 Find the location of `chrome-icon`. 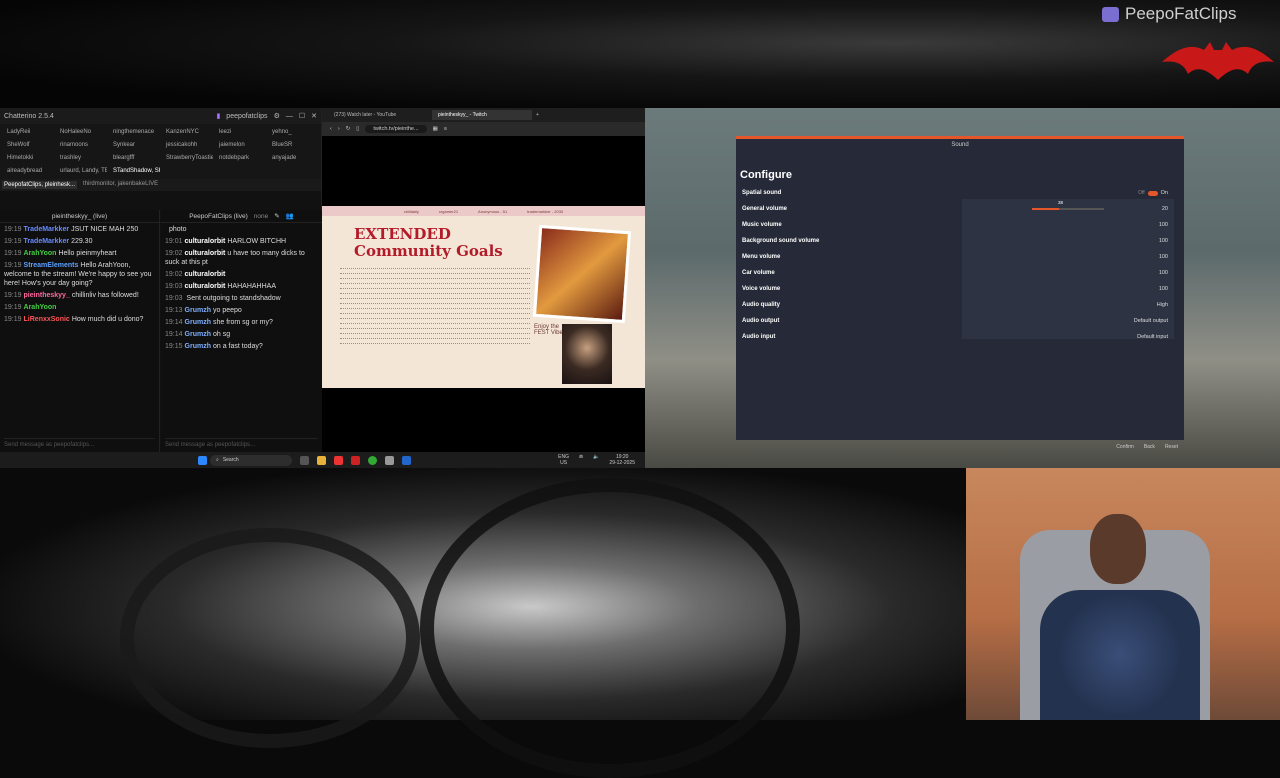

chrome-icon is located at coordinates (372, 460).